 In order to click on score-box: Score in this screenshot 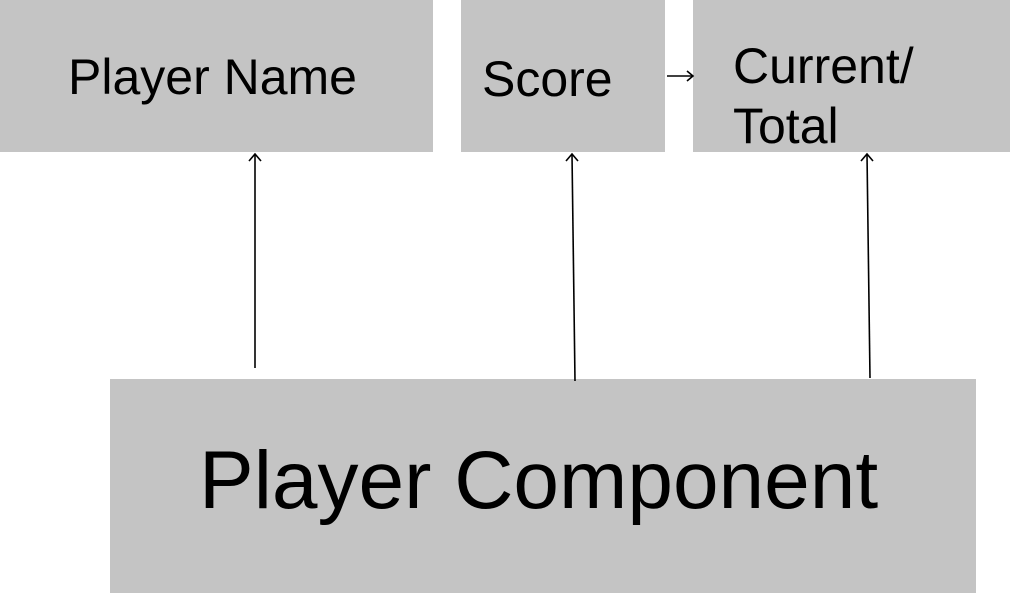, I will do `click(563, 76)`.